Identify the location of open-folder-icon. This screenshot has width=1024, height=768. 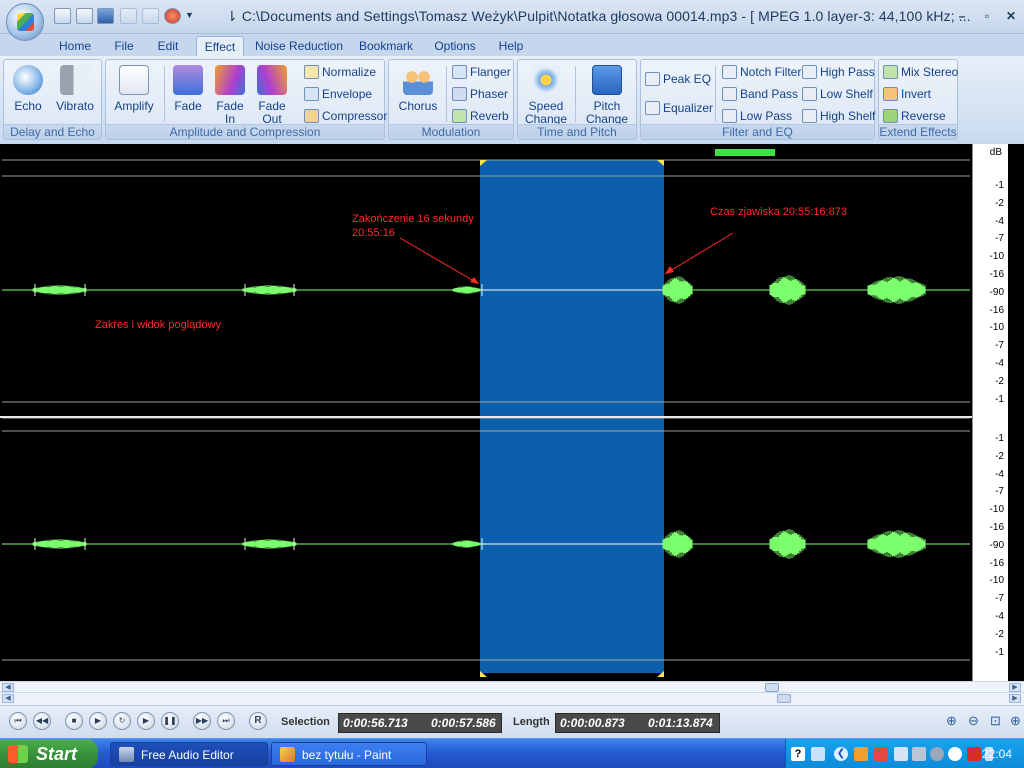
(84, 16).